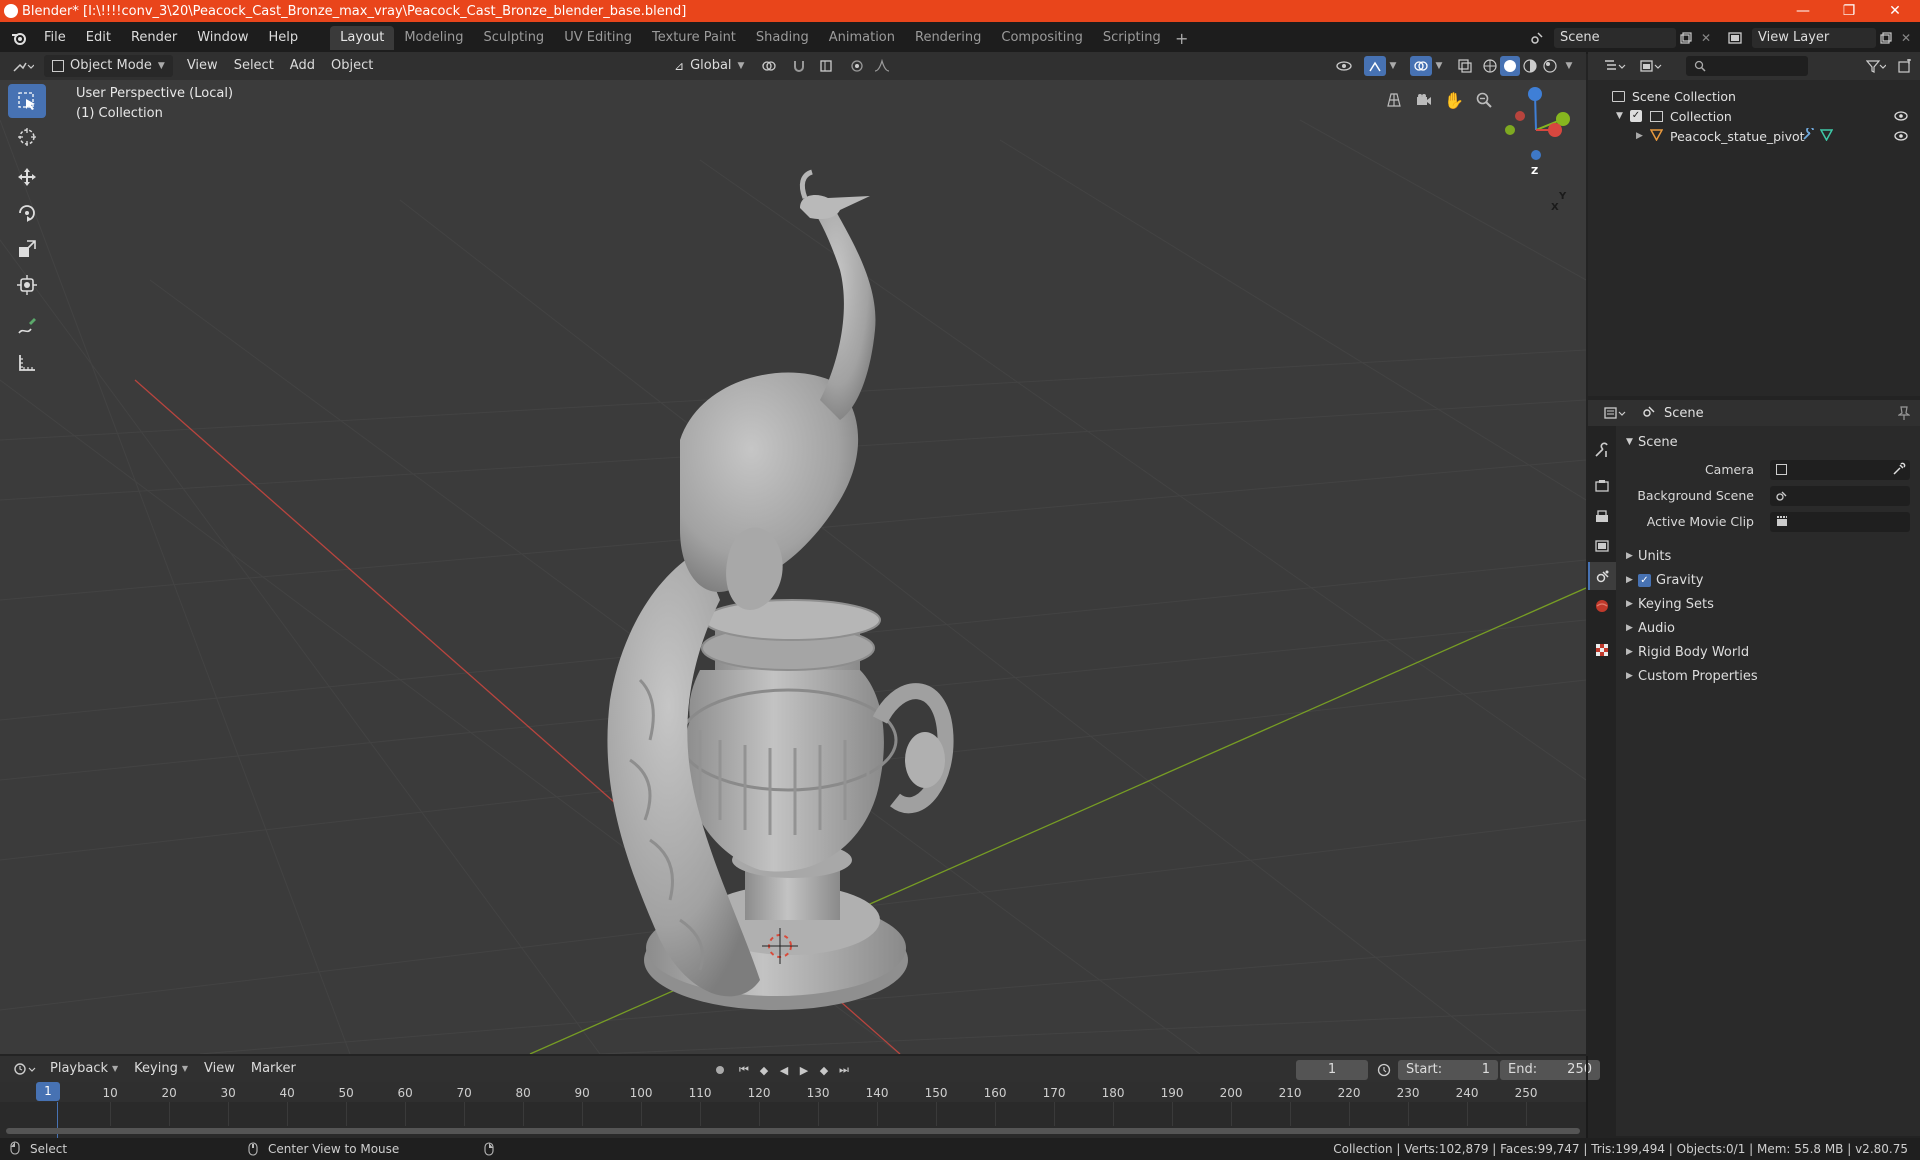 The width and height of the screenshot is (1920, 1160). Describe the element at coordinates (1840, 496) in the screenshot. I see `background-scene-field` at that location.